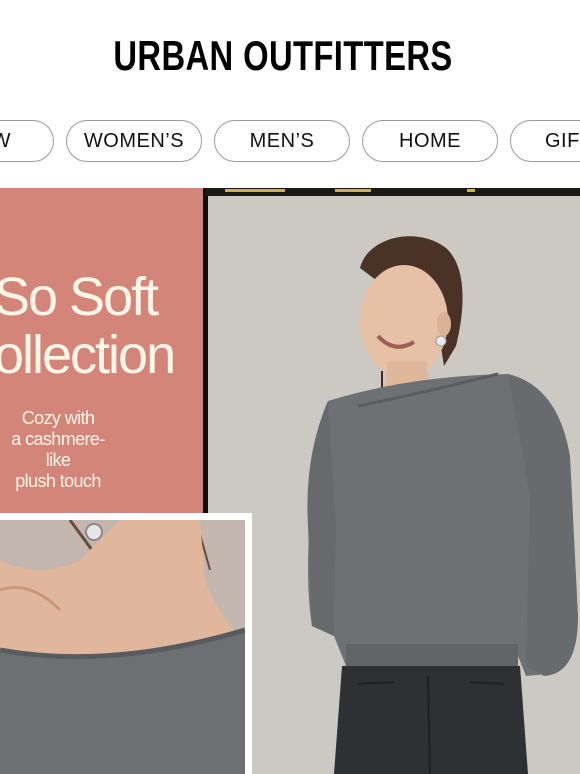  What do you see at coordinates (282, 56) in the screenshot?
I see `brand-logo: URBAN OUTFITTERS` at bounding box center [282, 56].